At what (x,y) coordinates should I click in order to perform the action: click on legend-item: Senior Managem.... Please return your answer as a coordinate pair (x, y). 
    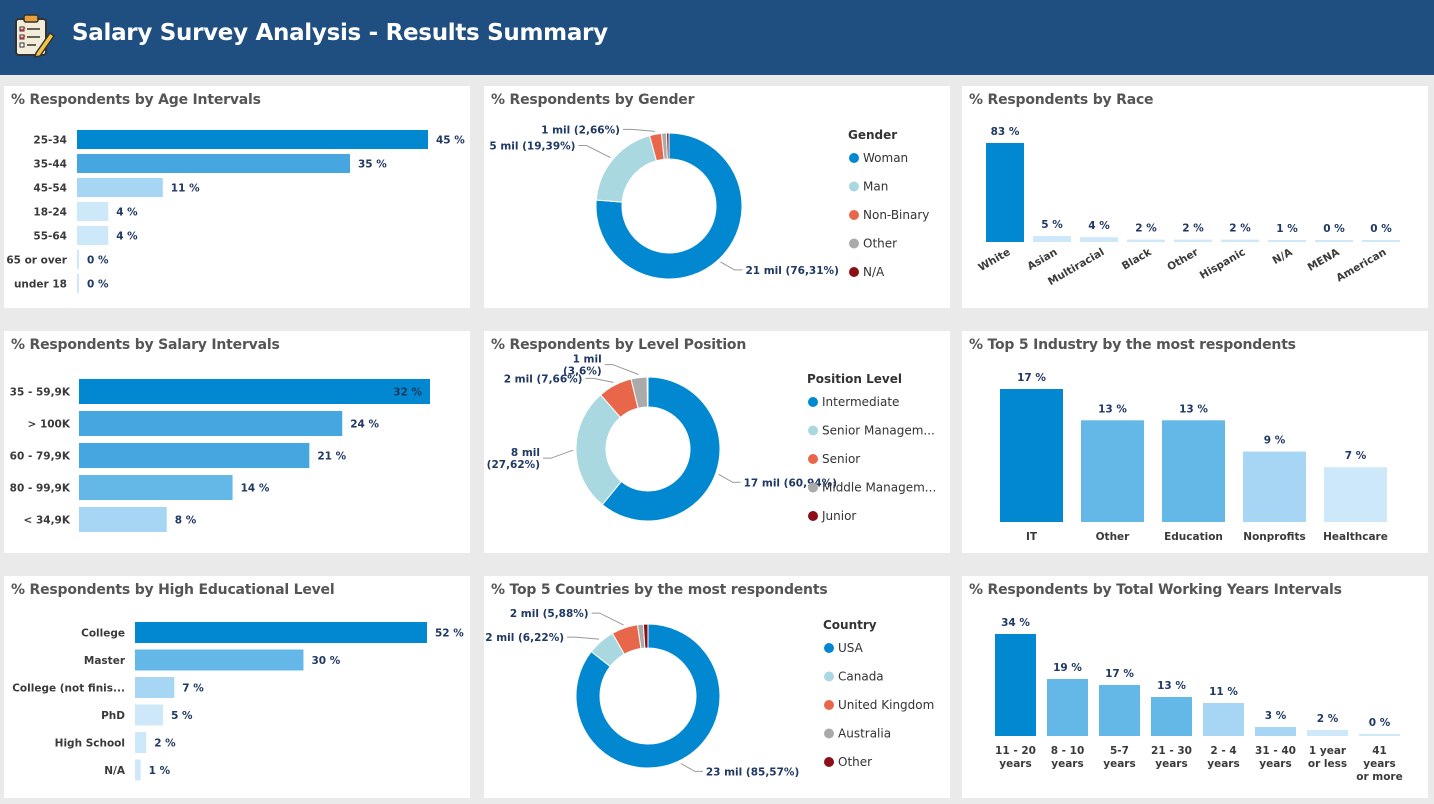
    Looking at the image, I should click on (878, 431).